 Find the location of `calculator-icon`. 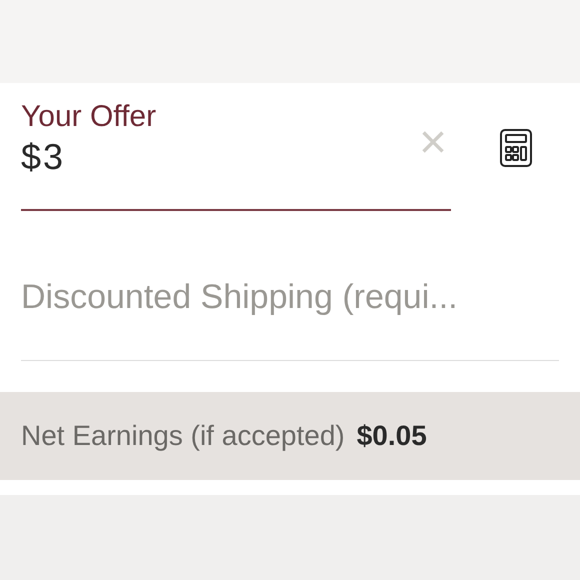

calculator-icon is located at coordinates (516, 148).